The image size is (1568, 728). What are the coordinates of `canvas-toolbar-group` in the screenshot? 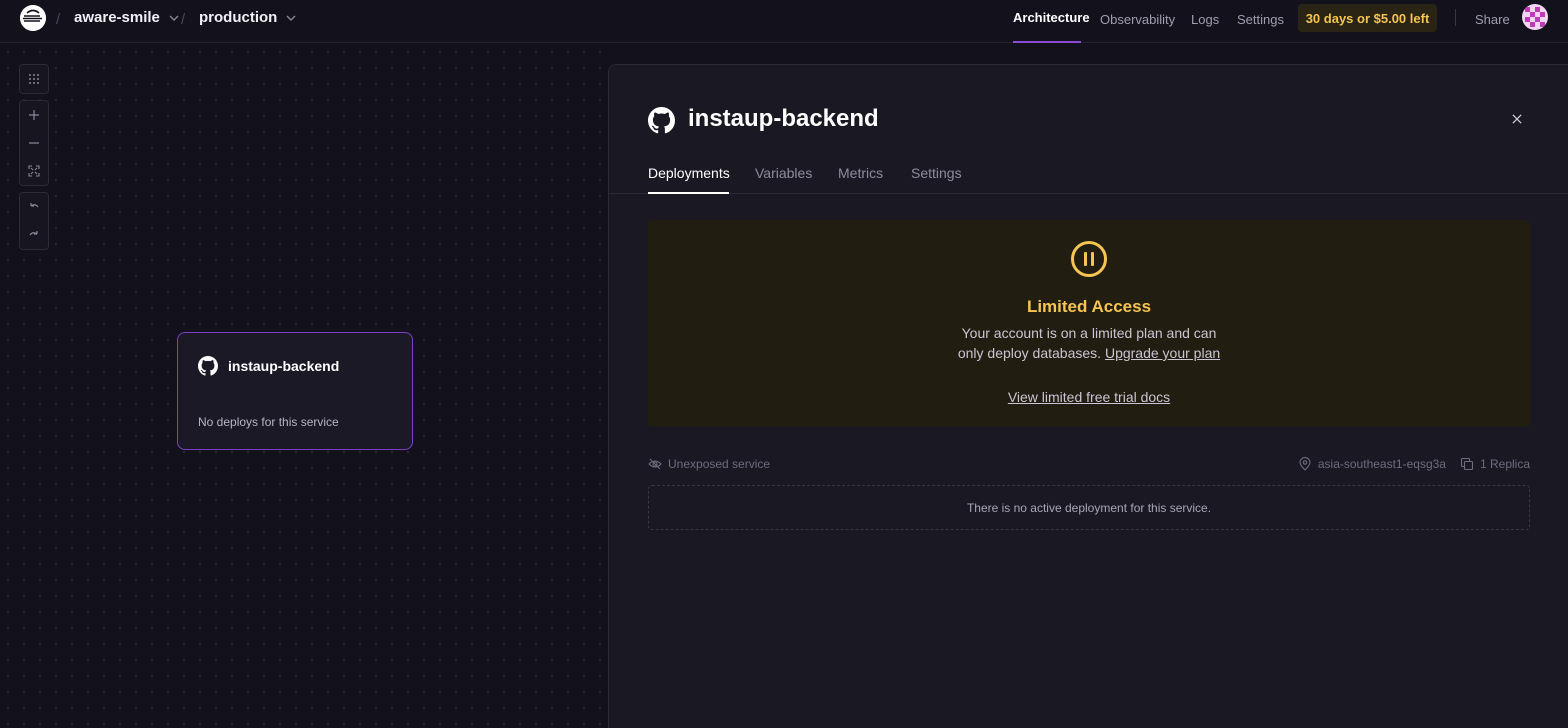 It's located at (34, 79).